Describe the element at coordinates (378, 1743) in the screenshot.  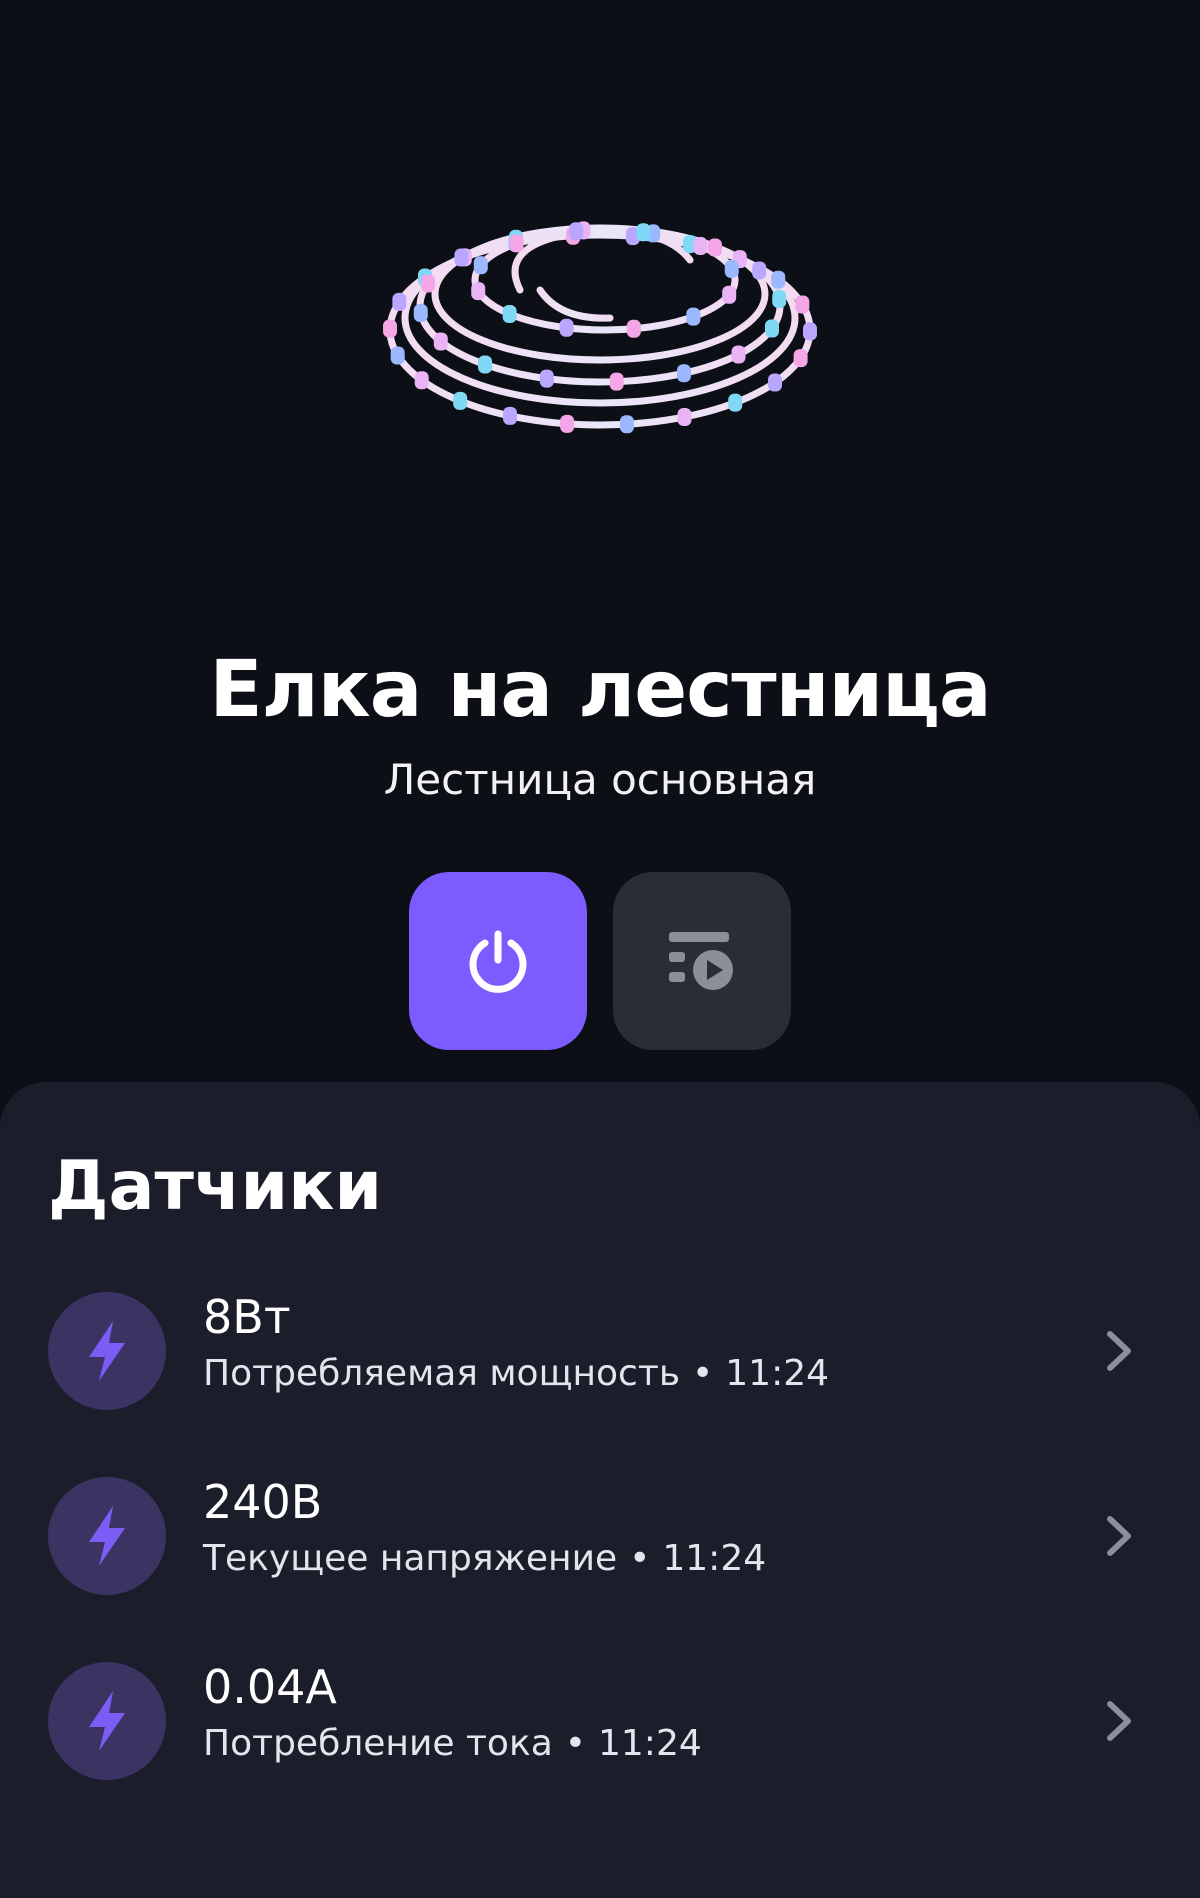
I see `sensor-label: Потребление тока` at that location.